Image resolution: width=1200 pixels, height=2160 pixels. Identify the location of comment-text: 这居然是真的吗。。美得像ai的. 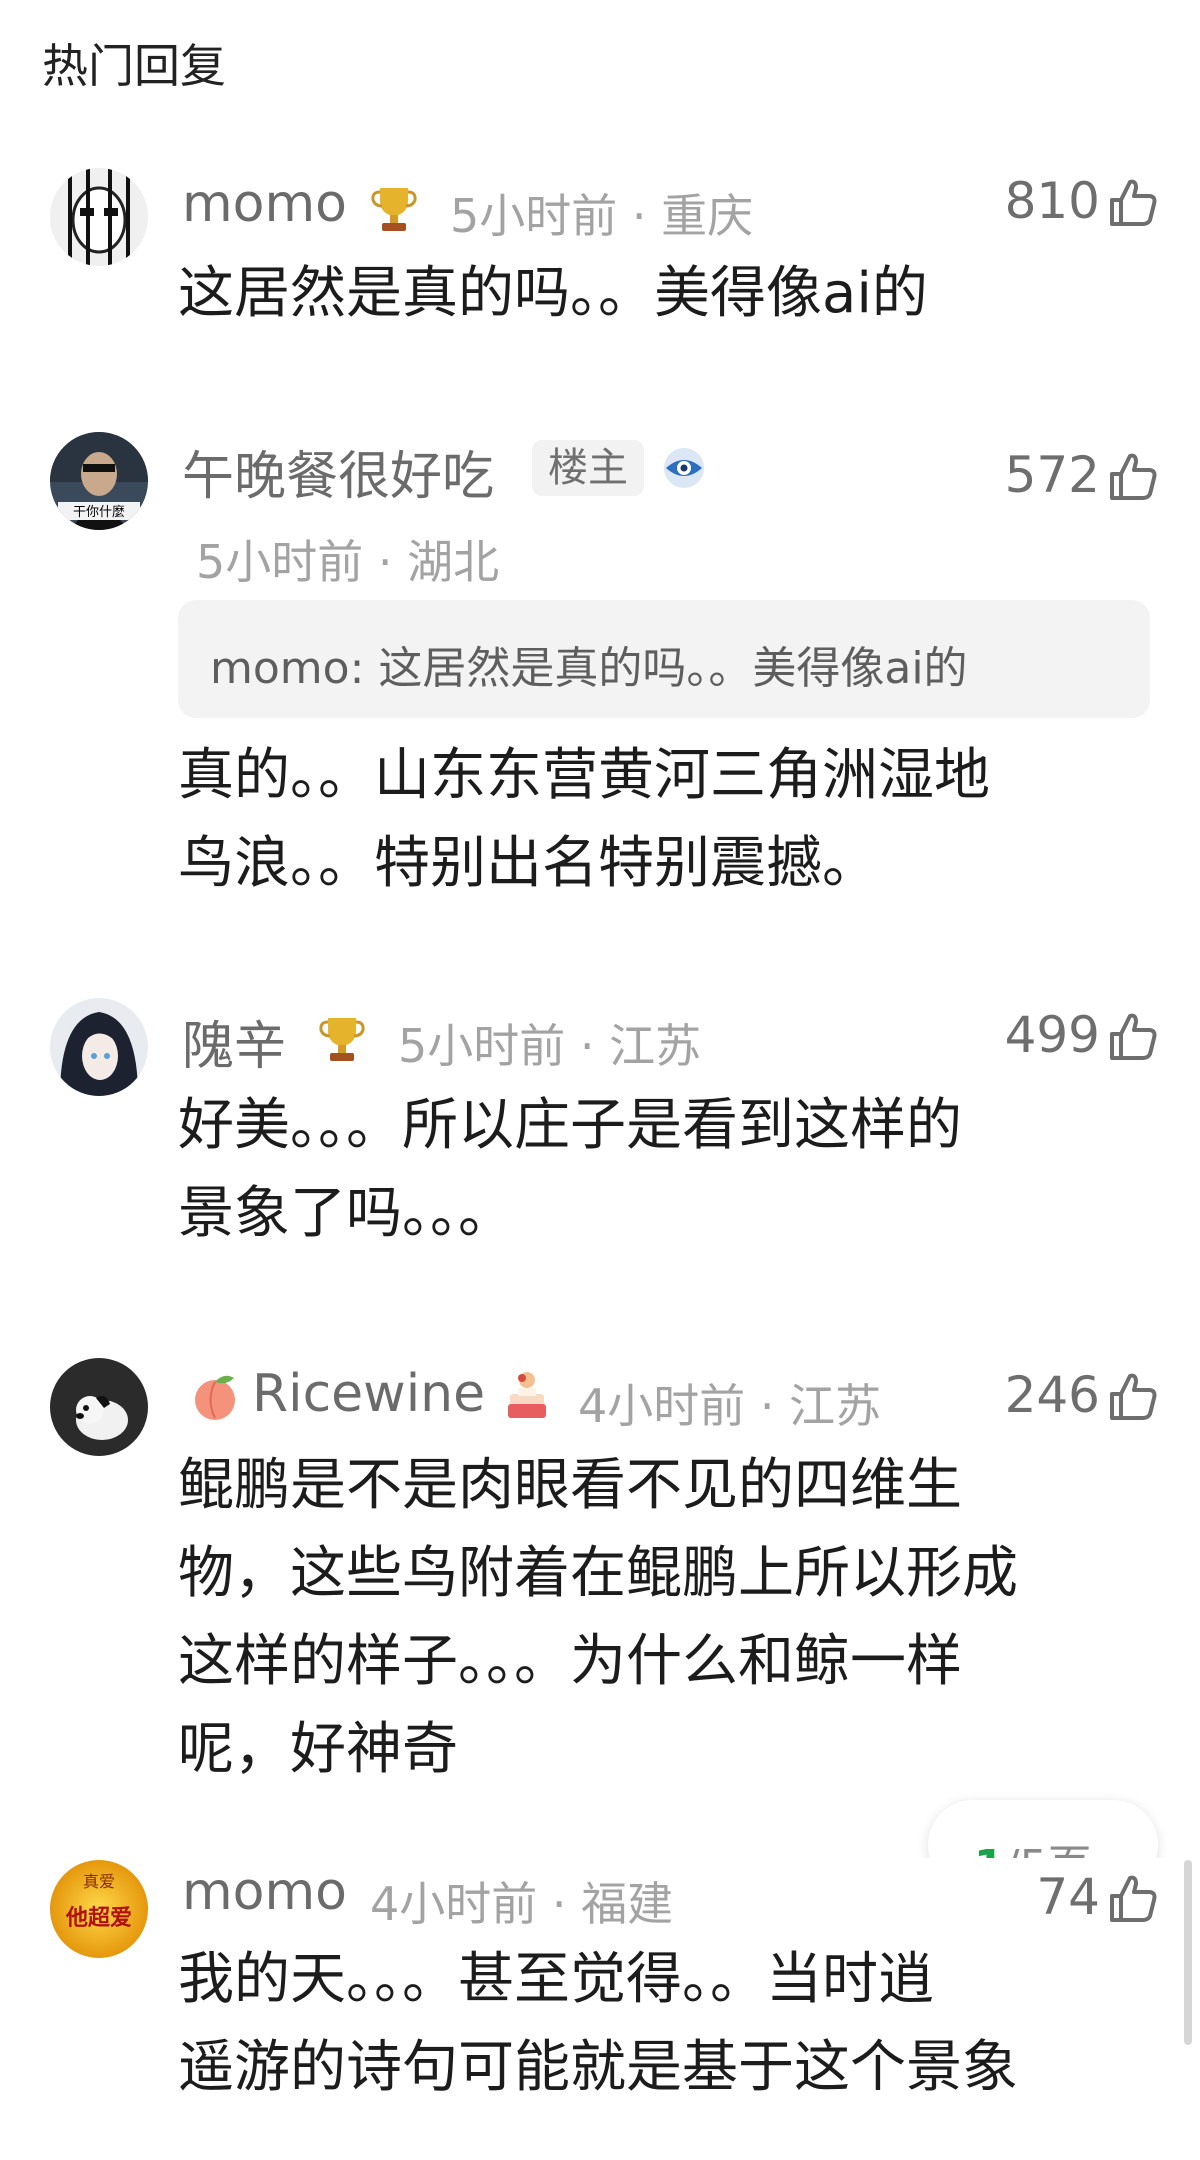
(553, 293).